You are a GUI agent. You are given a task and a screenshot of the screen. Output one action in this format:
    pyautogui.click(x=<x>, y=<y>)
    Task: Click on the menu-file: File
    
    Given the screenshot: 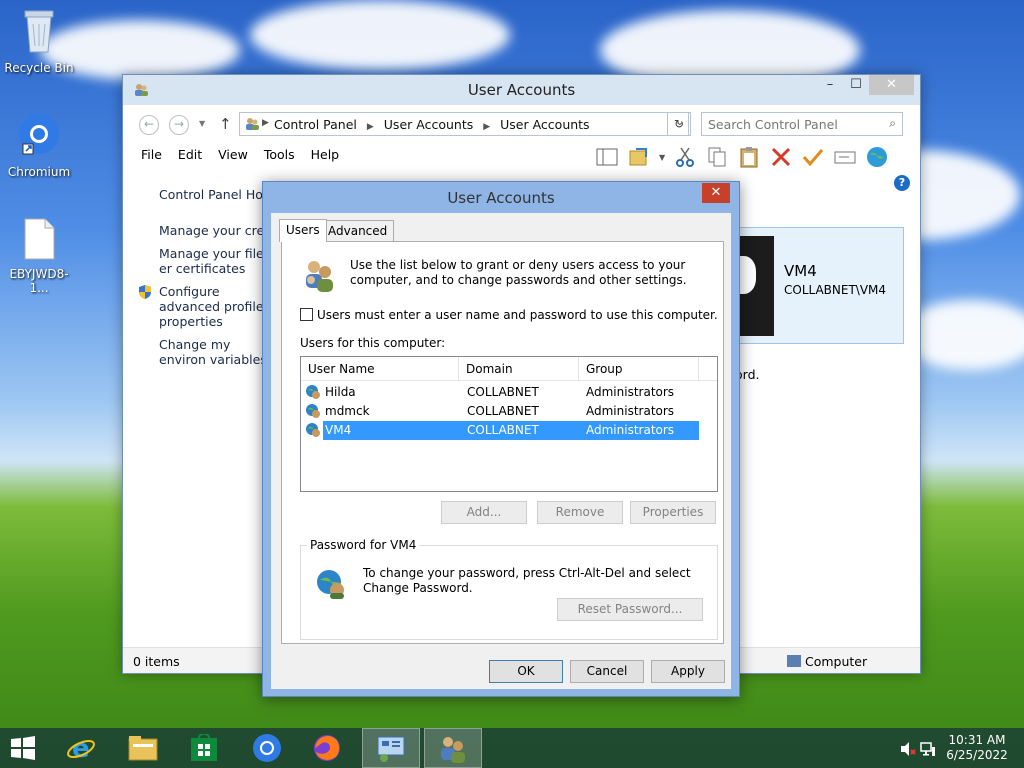 What is the action you would take?
    pyautogui.click(x=151, y=154)
    